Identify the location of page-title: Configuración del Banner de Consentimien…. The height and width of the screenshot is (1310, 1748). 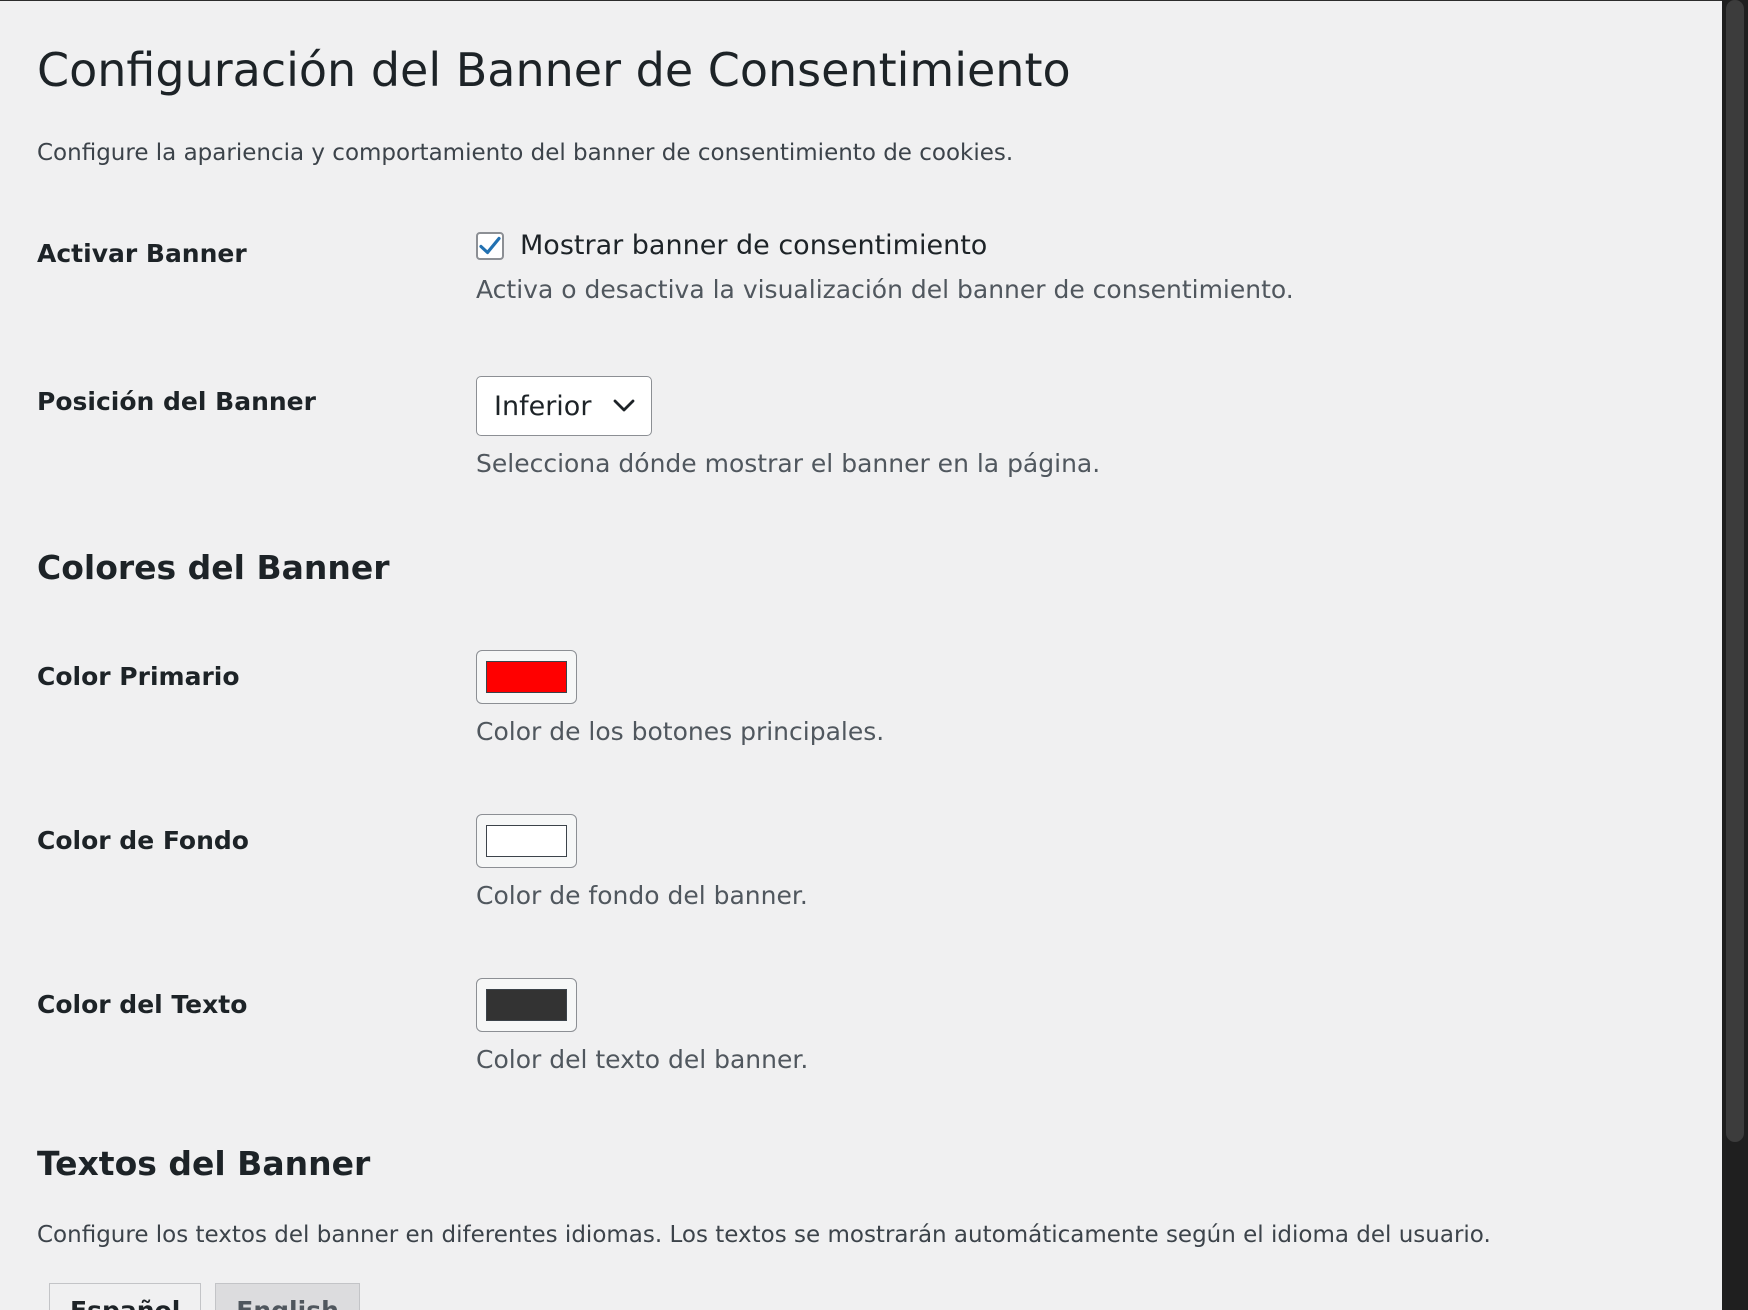
(554, 70).